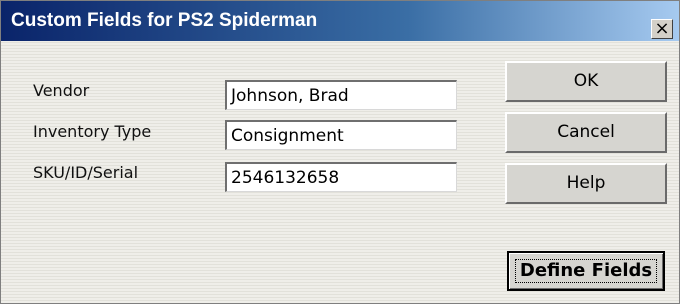 The height and width of the screenshot is (304, 680). Describe the element at coordinates (61, 90) in the screenshot. I see `vendor-label: Vendor` at that location.